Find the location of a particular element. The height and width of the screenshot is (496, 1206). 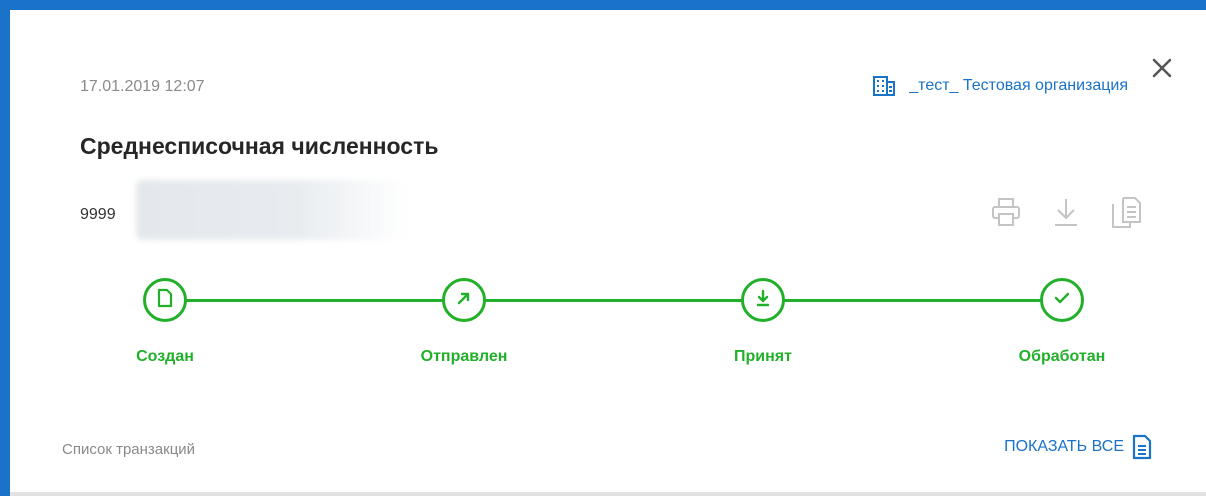

document-actions is located at coordinates (1066, 212).